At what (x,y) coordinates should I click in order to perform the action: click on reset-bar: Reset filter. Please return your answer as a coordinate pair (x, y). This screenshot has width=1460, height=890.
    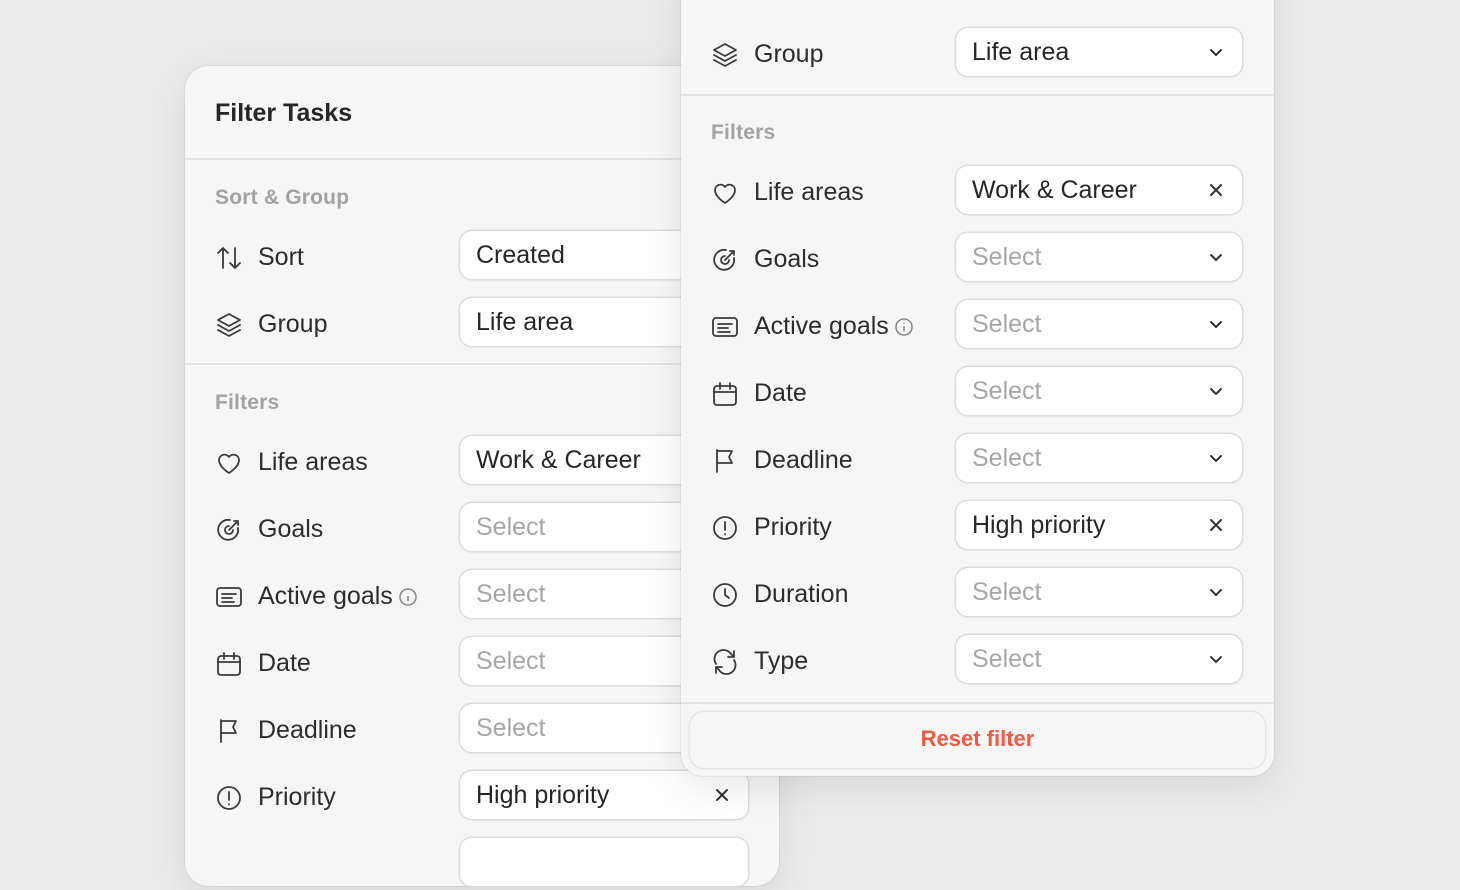
    Looking at the image, I should click on (977, 740).